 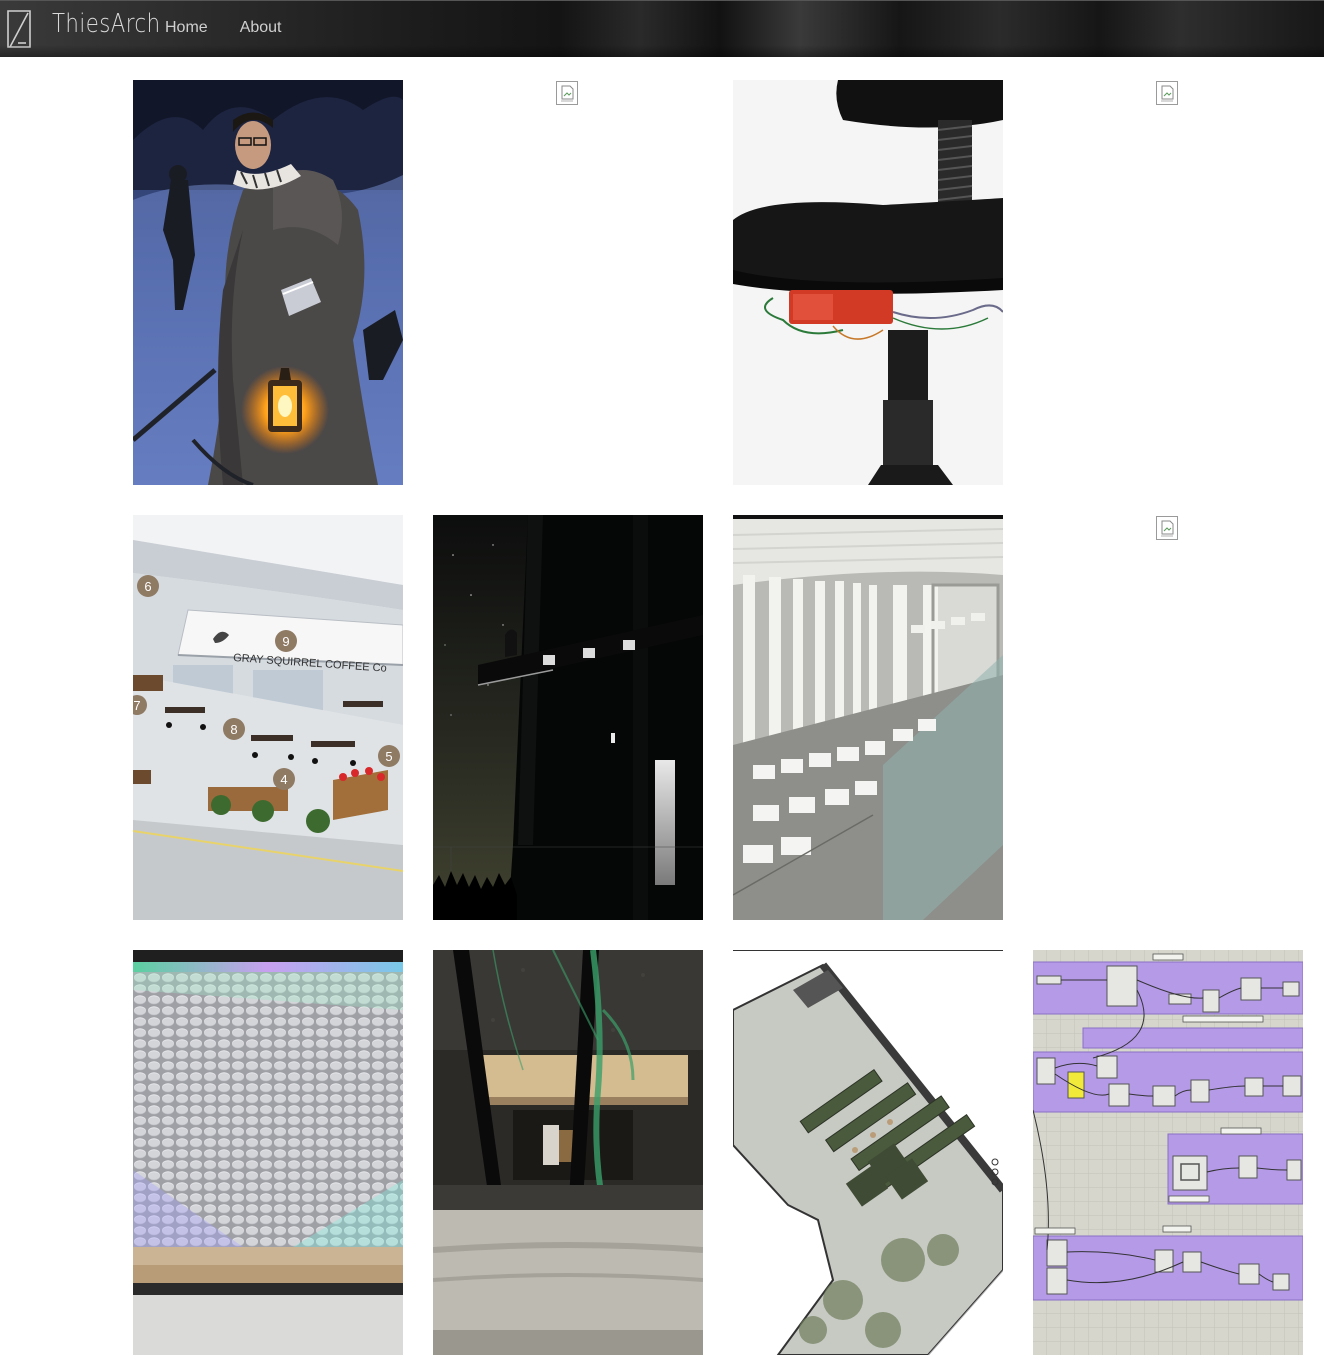 I want to click on site-marker-8: 8, so click(x=233, y=729).